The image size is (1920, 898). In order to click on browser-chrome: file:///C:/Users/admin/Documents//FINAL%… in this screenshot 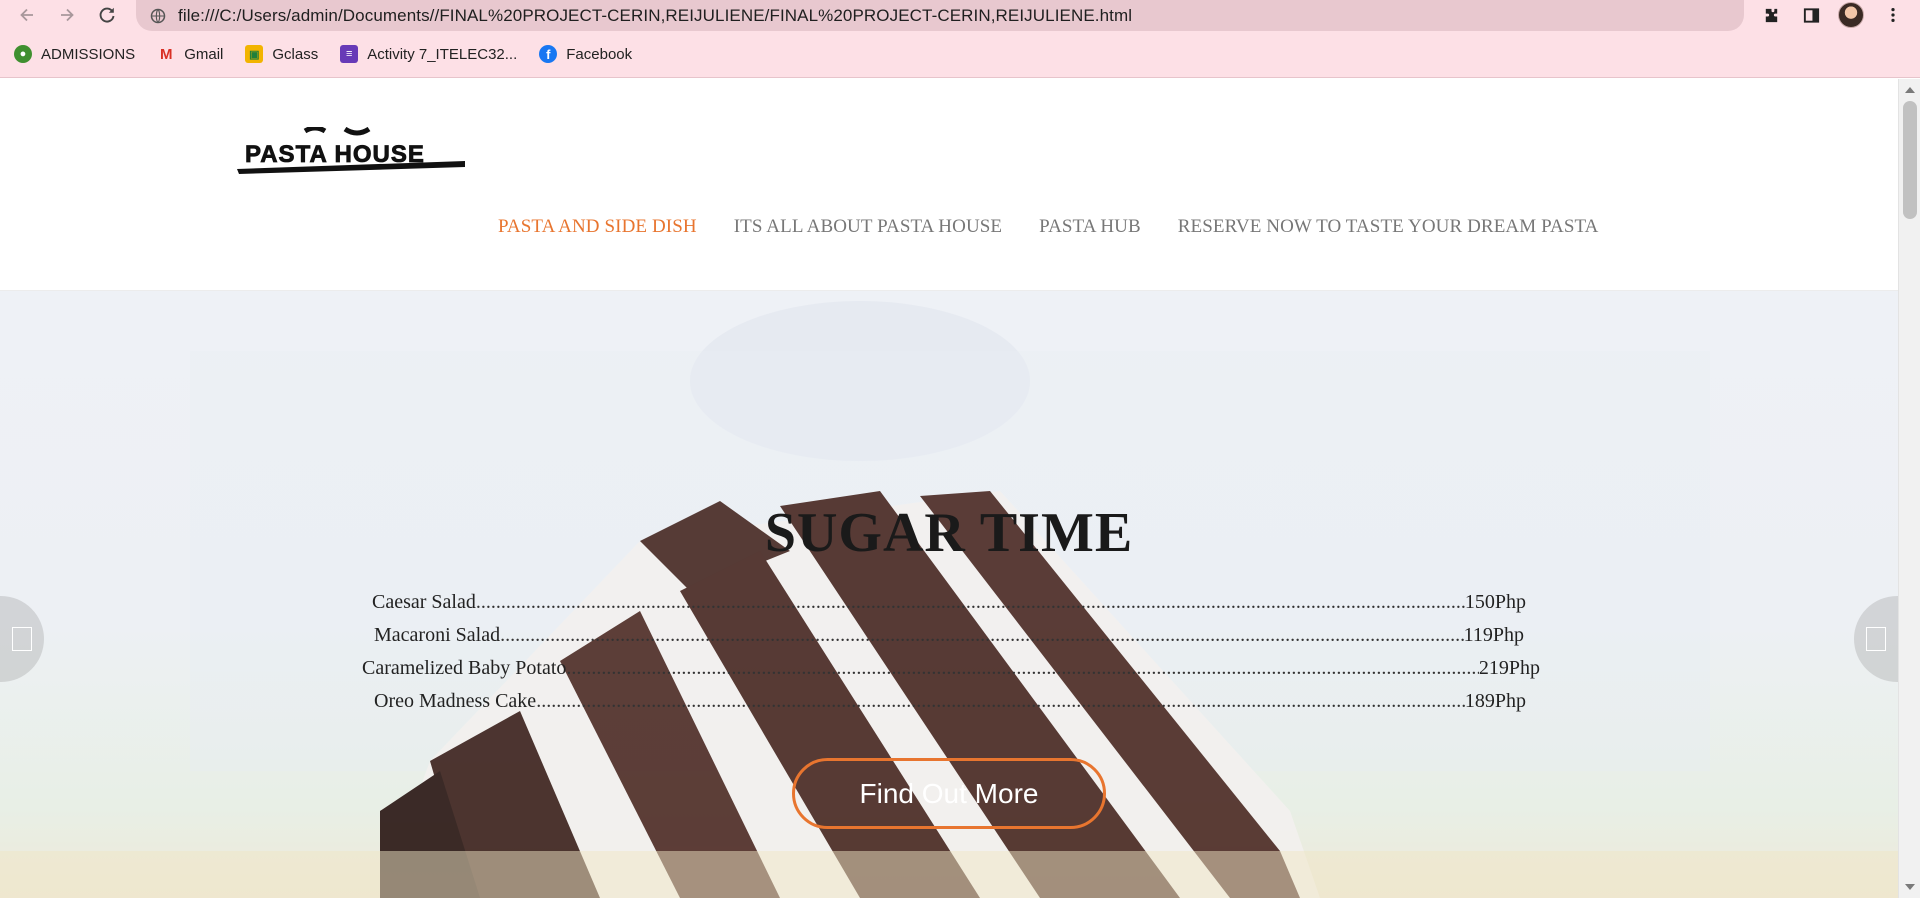, I will do `click(960, 39)`.